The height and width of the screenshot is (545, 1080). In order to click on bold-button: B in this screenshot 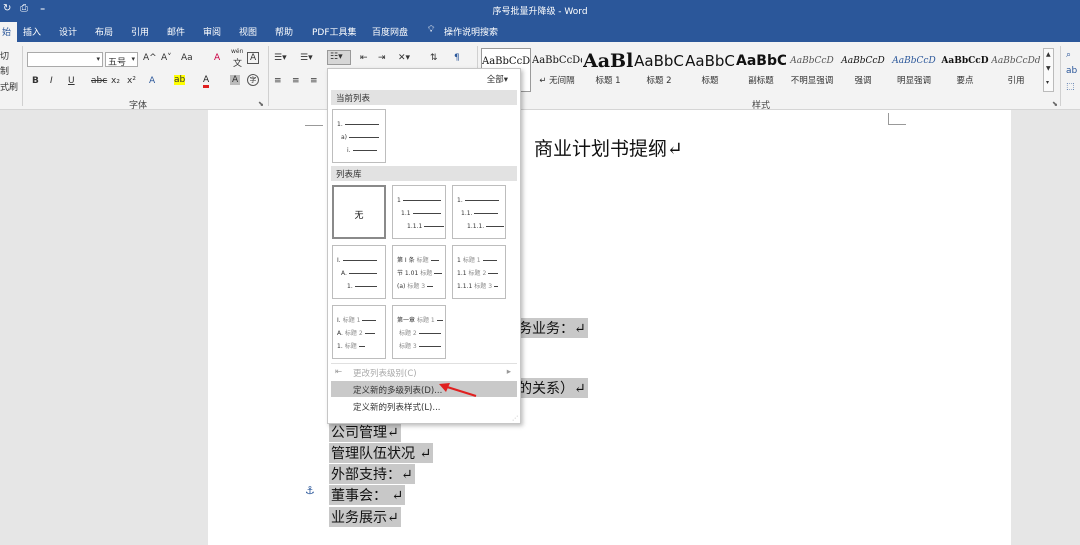, I will do `click(35, 81)`.